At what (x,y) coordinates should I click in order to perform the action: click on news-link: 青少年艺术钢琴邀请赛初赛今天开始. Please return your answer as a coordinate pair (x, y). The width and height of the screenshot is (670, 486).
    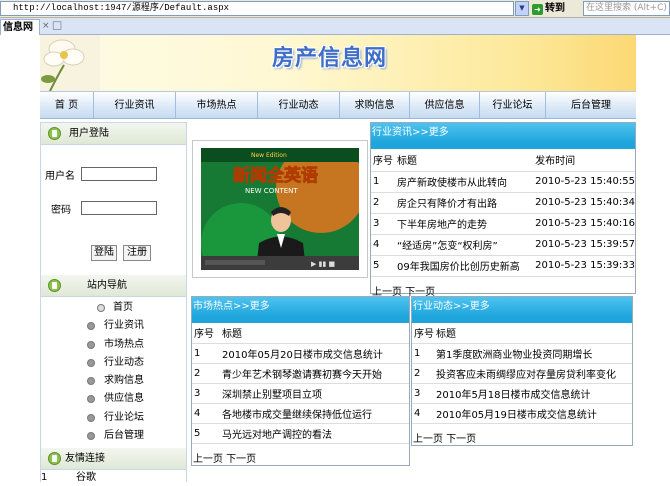
    Looking at the image, I should click on (315, 373).